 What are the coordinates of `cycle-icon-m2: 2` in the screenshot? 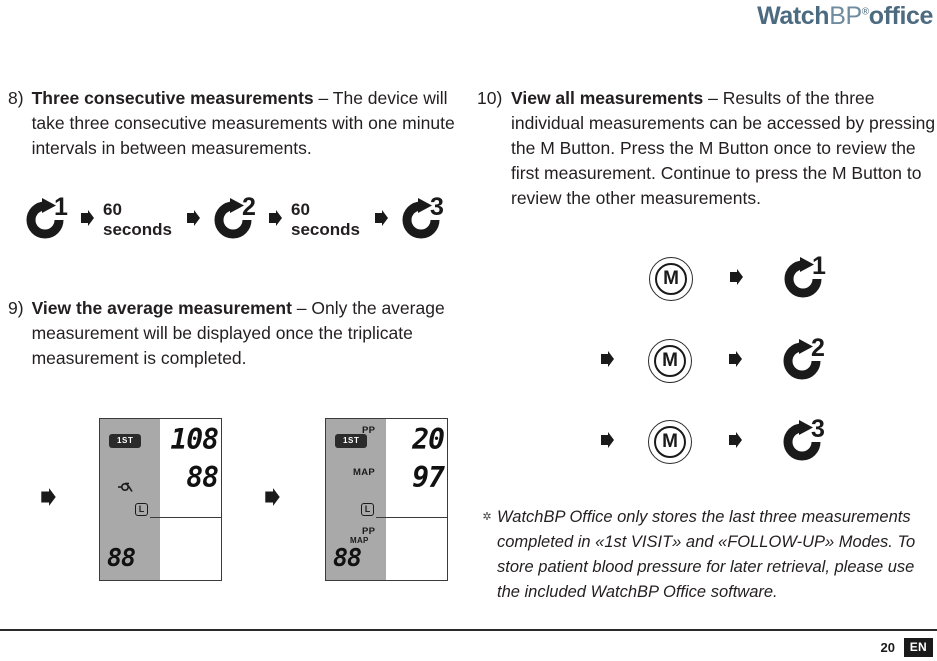 It's located at (802, 359).